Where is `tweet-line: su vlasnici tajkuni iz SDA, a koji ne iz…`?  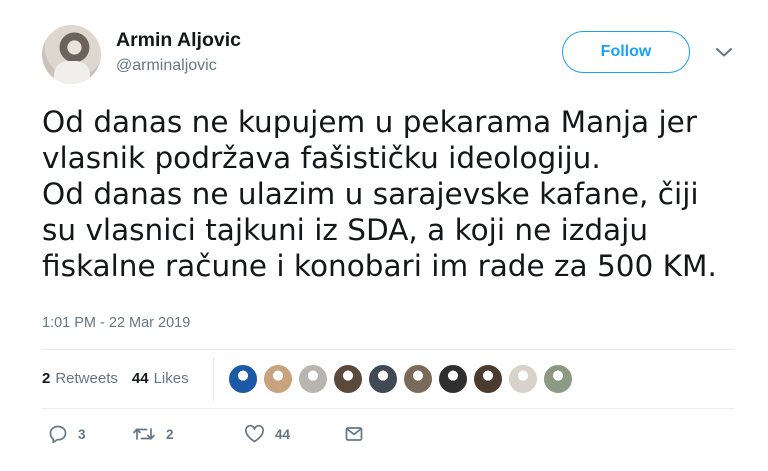
tweet-line: su vlasnici tajkuni iz SDA, a koji ne iz… is located at coordinates (345, 230).